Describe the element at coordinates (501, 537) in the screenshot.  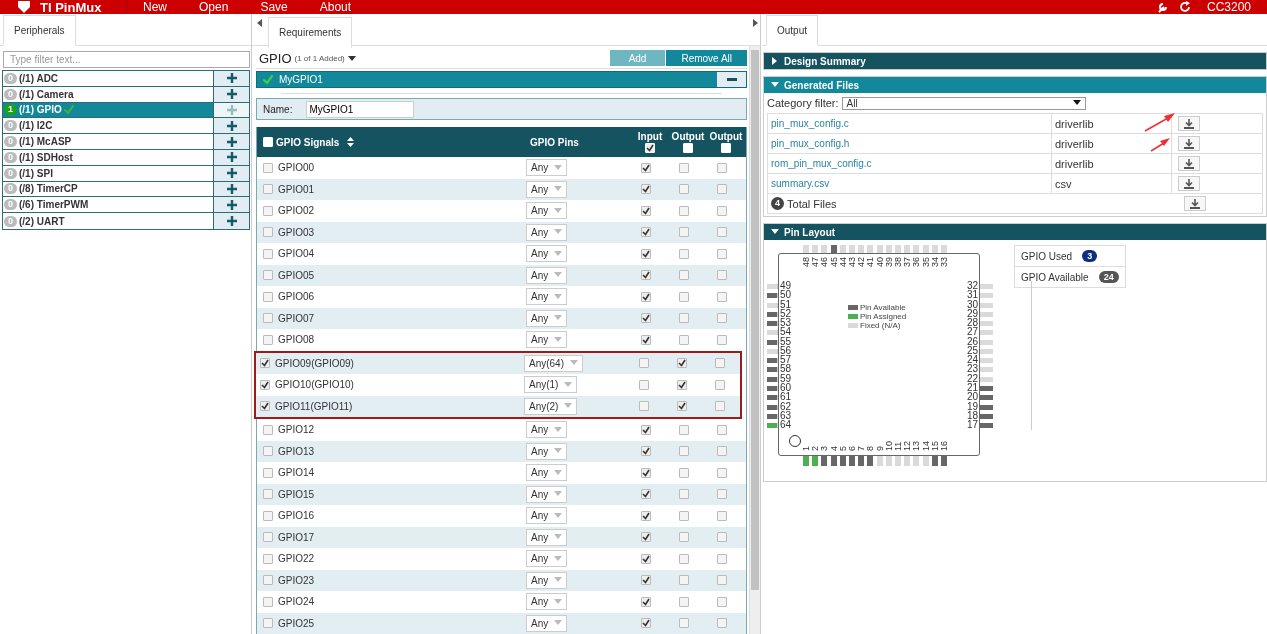
I see `table-row: GPIO17 Any` at that location.